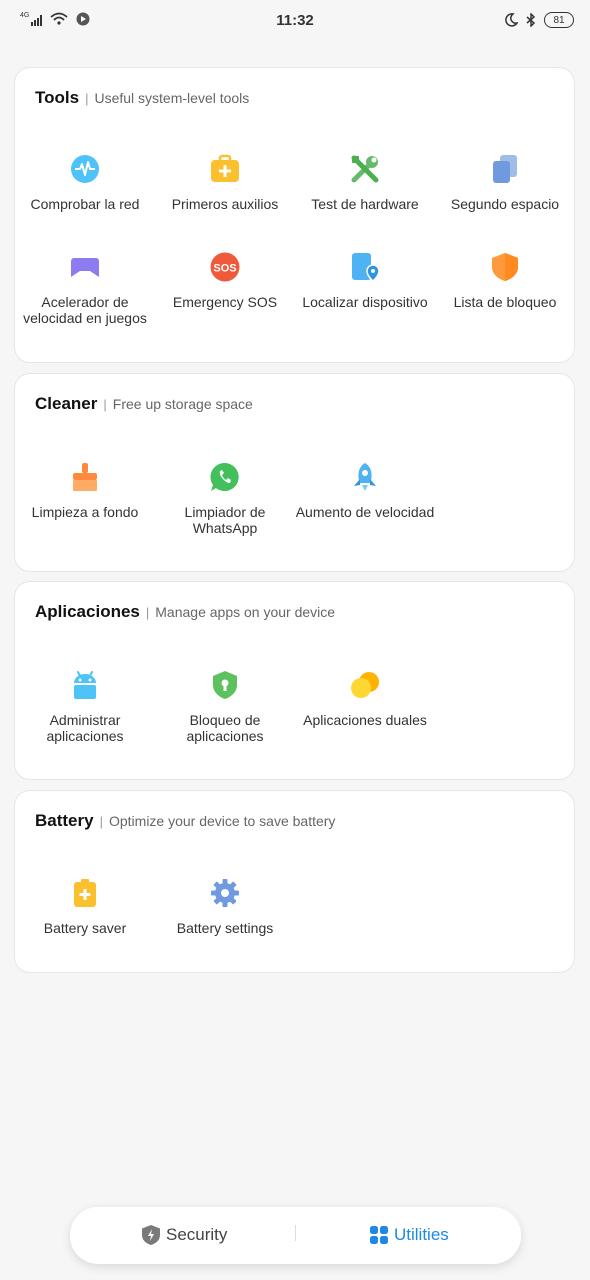 This screenshot has width=590, height=1280. Describe the element at coordinates (365, 699) in the screenshot. I see `apps-dual: Aplicaciones duales` at that location.